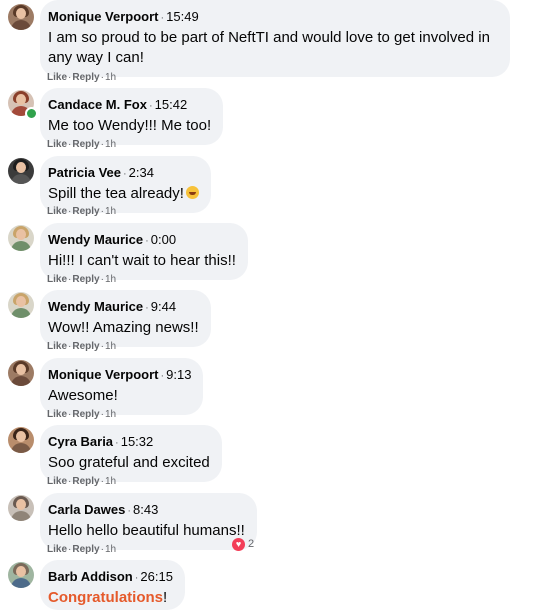 This screenshot has width=550, height=610. Describe the element at coordinates (141, 172) in the screenshot. I see `comment-time: 2:34` at that location.